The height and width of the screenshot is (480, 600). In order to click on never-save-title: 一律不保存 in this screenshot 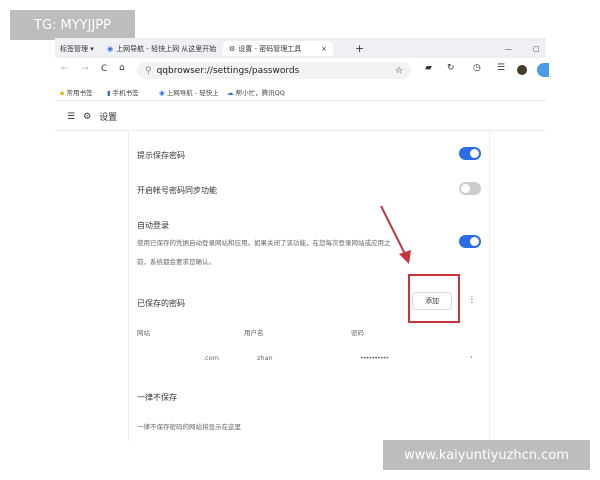, I will do `click(157, 397)`.